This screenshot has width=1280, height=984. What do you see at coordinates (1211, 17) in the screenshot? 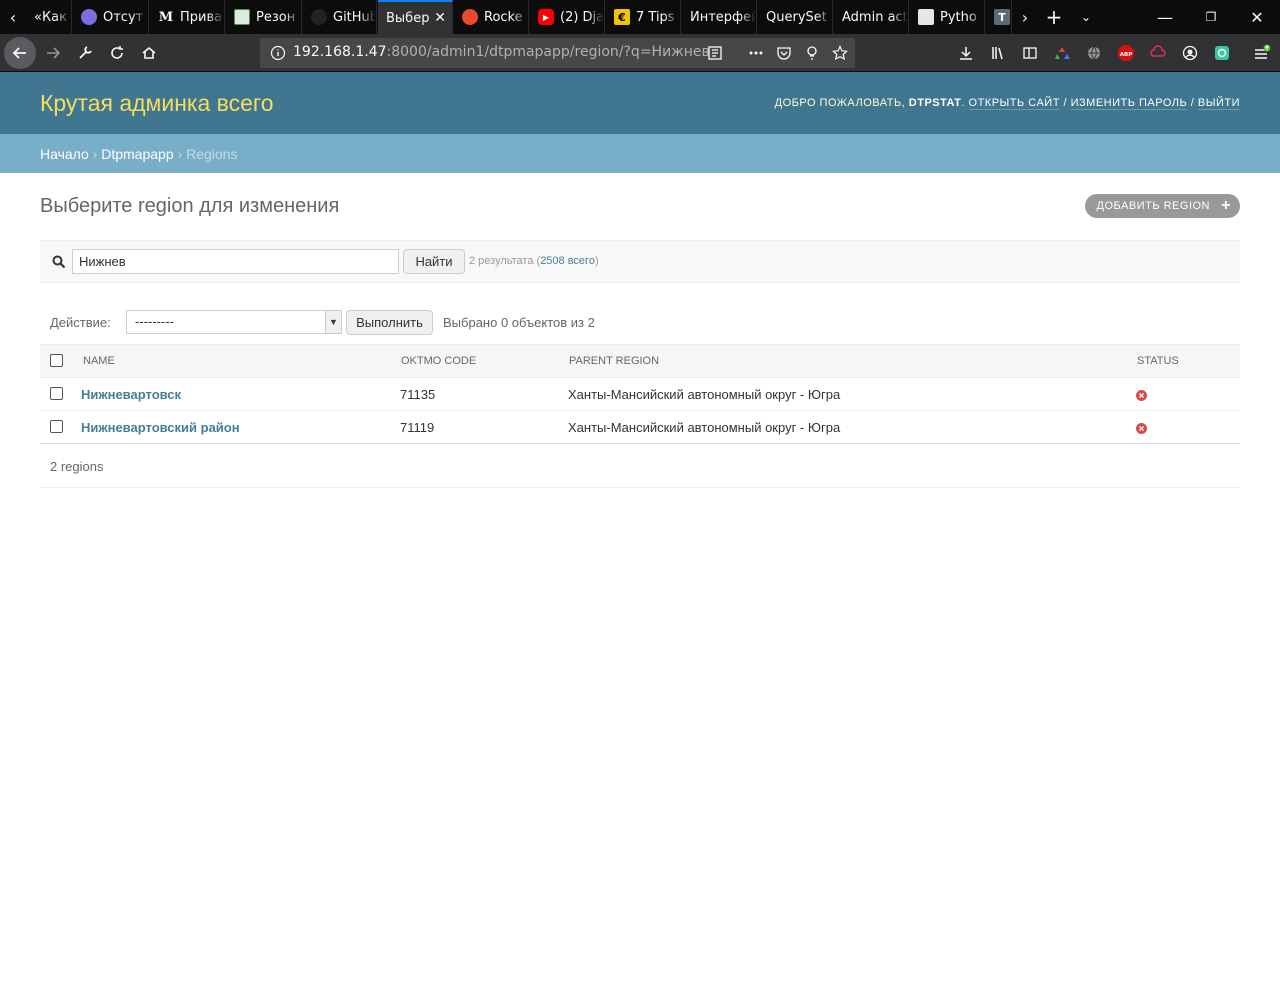
I see `restore-icon: ❐` at bounding box center [1211, 17].